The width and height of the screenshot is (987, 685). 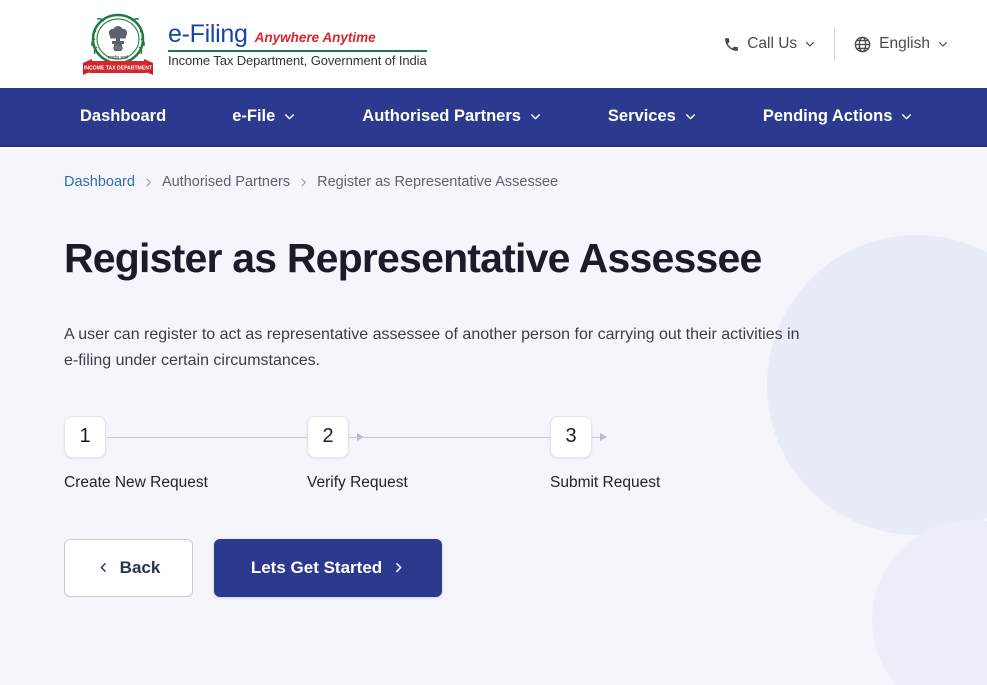 What do you see at coordinates (103, 568) in the screenshot?
I see `chevron-left-icon` at bounding box center [103, 568].